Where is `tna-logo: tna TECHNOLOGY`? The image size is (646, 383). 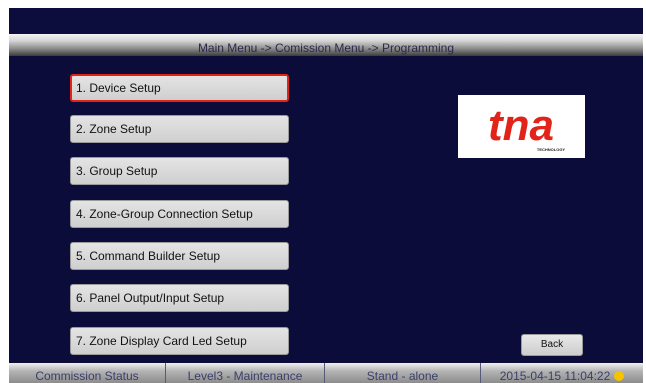 tna-logo: tna TECHNOLOGY is located at coordinates (521, 126).